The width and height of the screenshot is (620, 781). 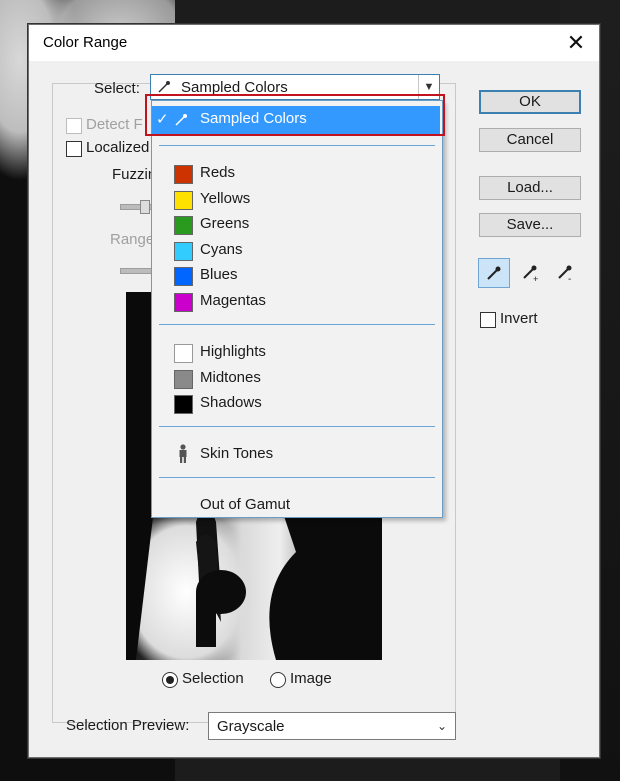 I want to click on highlights-swatch, so click(x=183, y=353).